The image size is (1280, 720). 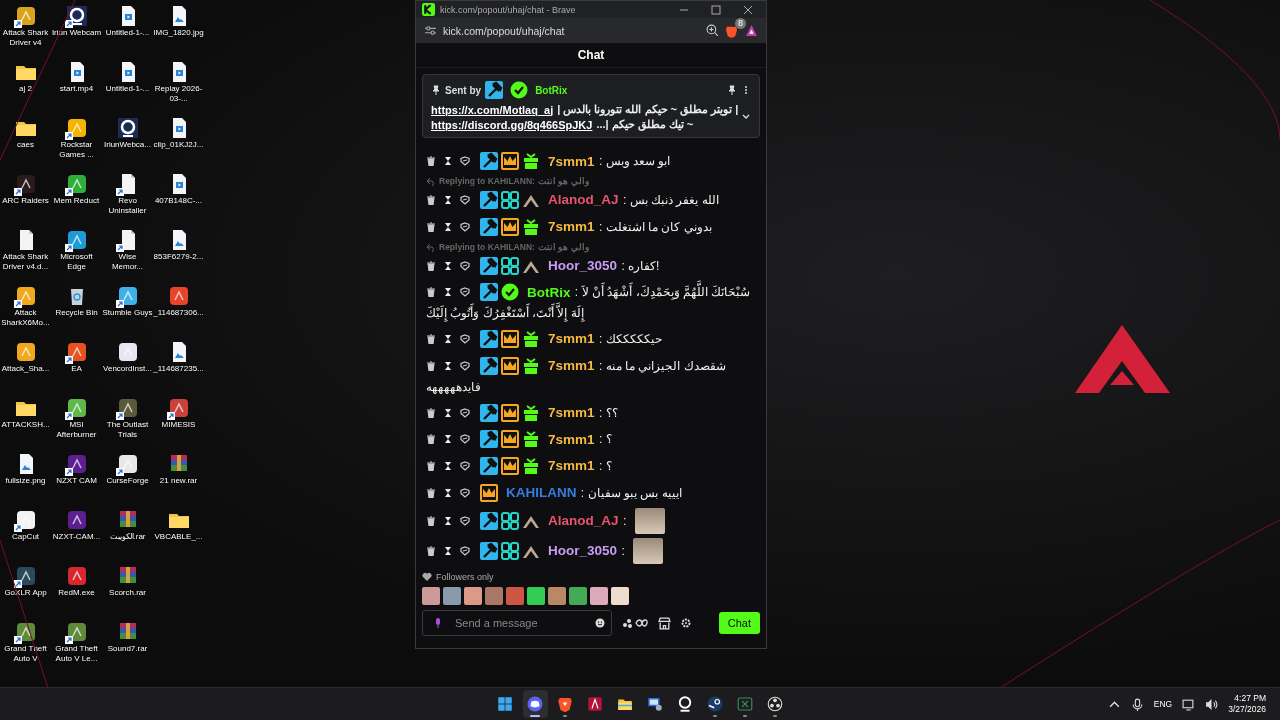 What do you see at coordinates (712, 30) in the screenshot?
I see `zoom-in-icon` at bounding box center [712, 30].